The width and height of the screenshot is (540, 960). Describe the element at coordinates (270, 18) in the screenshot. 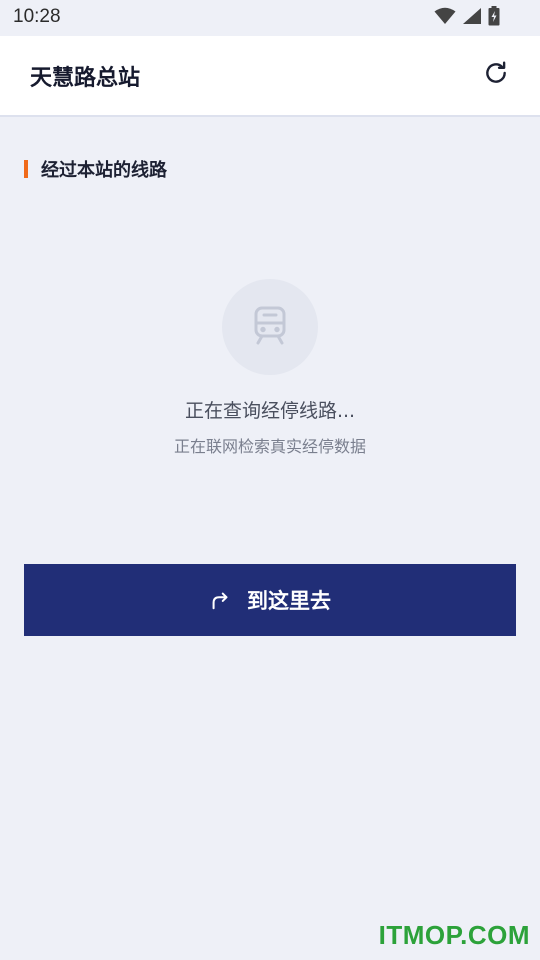

I see `status-bar: 10:28` at that location.